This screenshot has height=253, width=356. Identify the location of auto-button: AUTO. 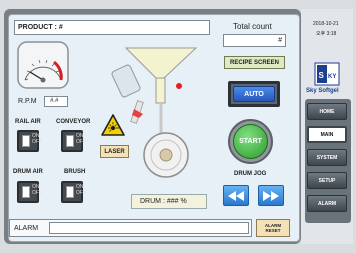
(254, 94).